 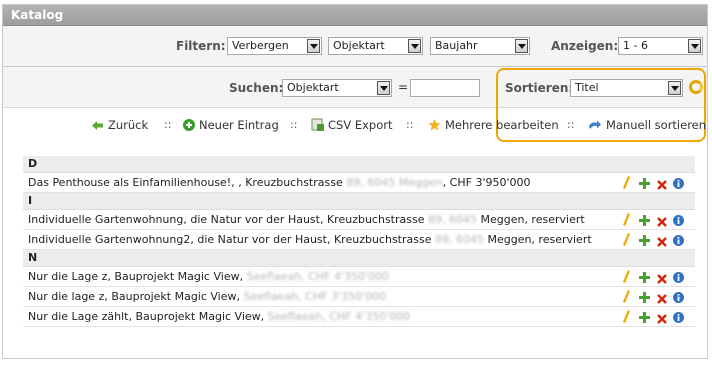 What do you see at coordinates (359, 45) in the screenshot?
I see `filter-type-value: Objektart` at bounding box center [359, 45].